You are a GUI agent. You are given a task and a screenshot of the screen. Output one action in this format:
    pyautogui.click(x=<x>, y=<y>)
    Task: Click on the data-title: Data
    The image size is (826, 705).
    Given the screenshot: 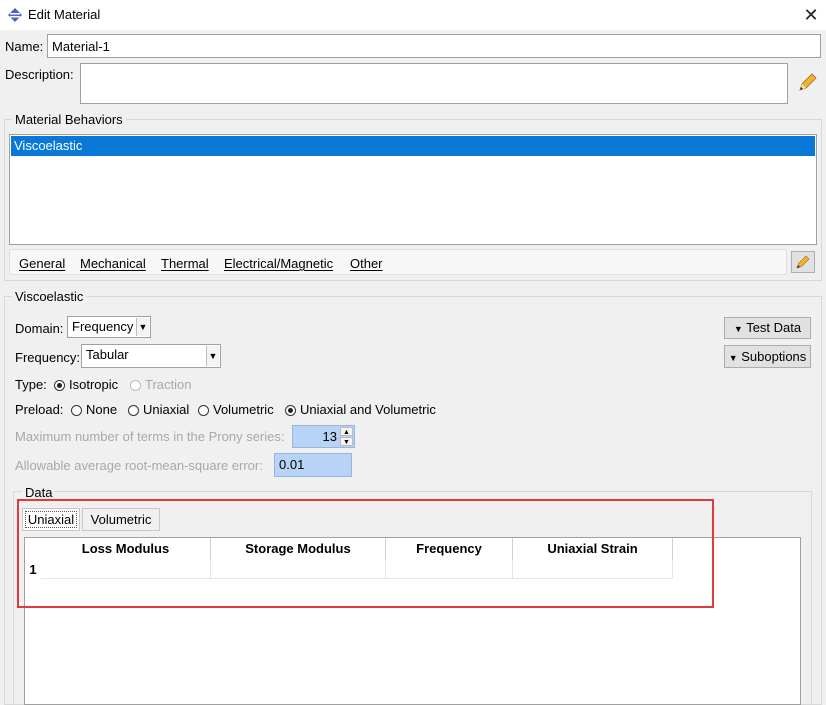 What is the action you would take?
    pyautogui.click(x=39, y=492)
    